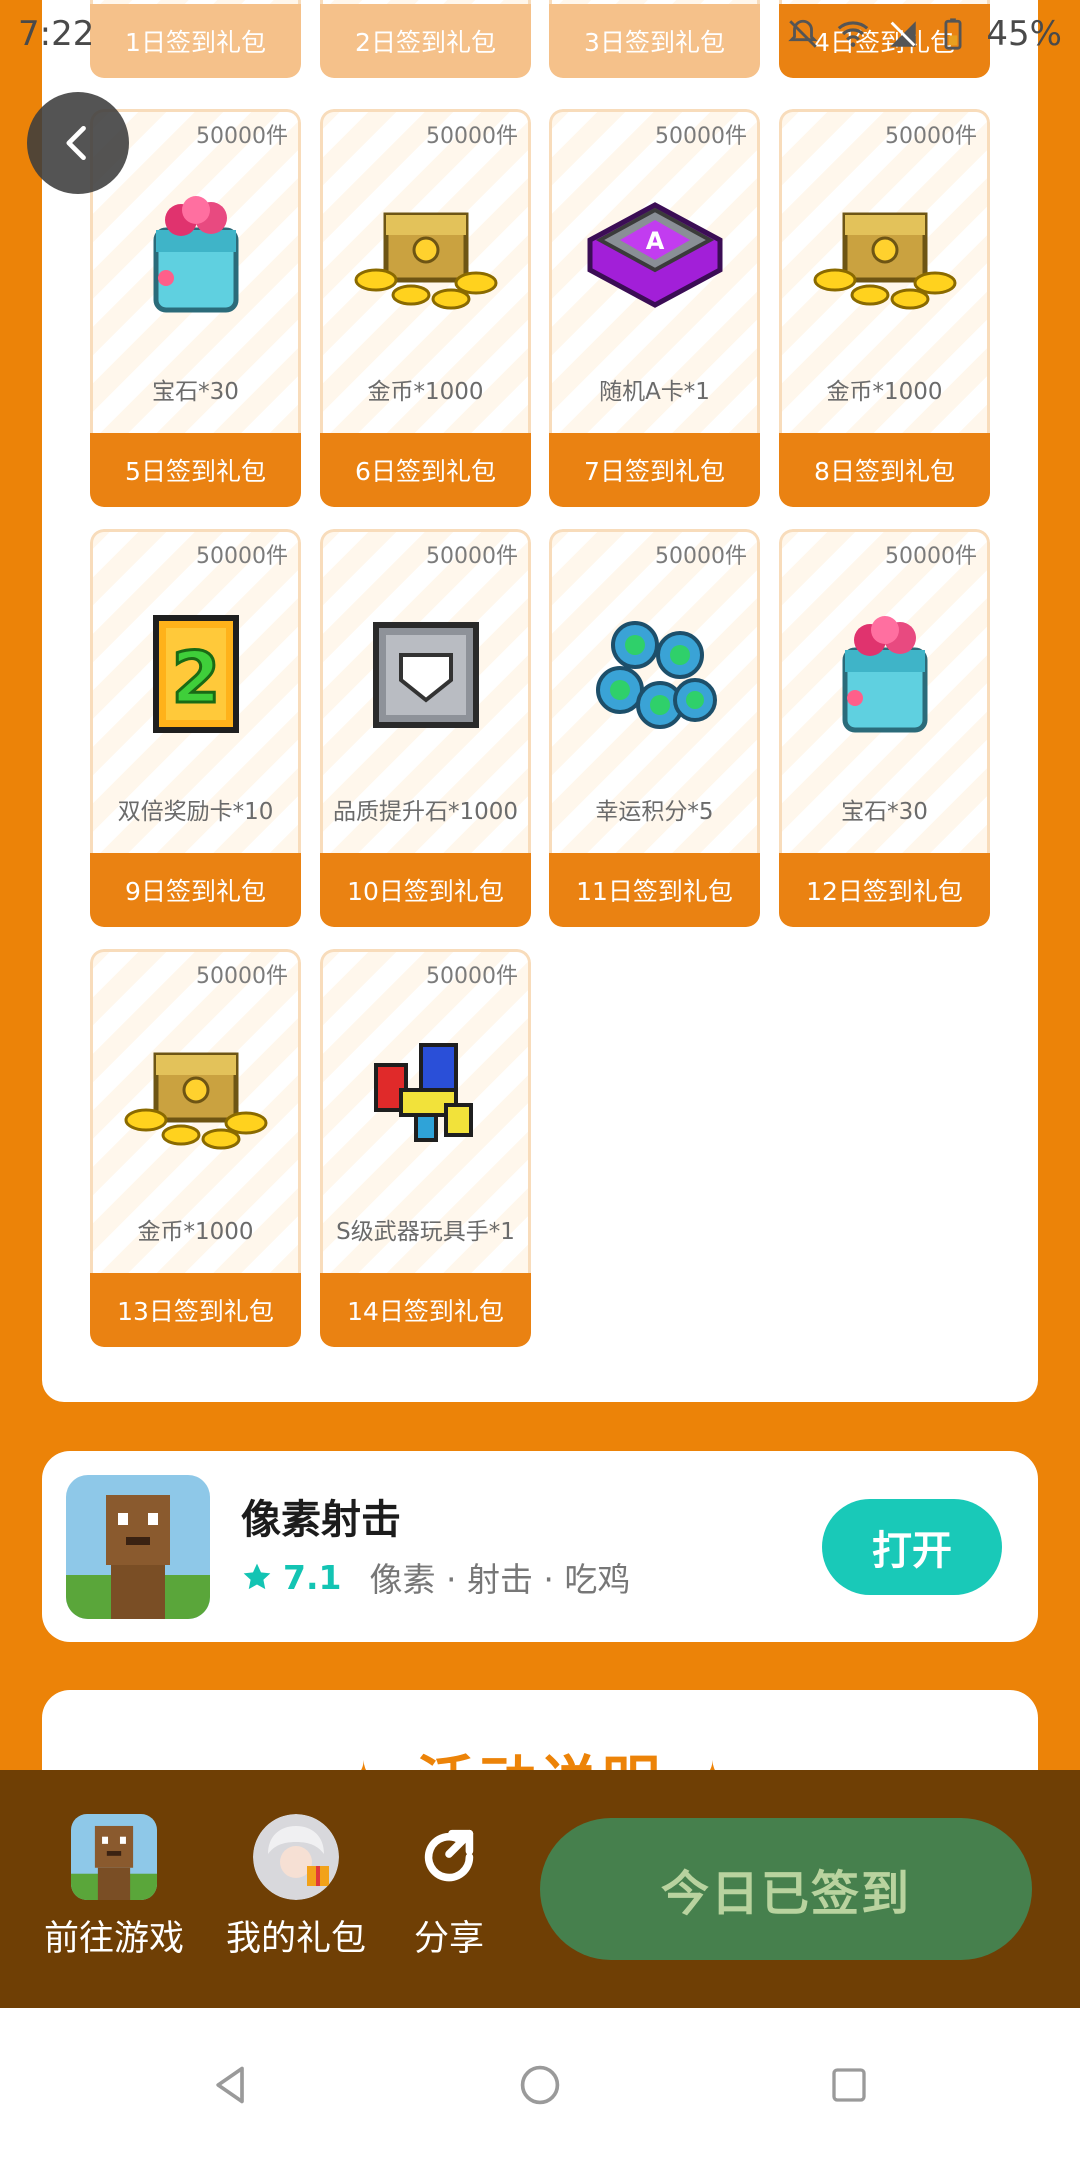 Image resolution: width=1080 pixels, height=2160 pixels. Describe the element at coordinates (654, 392) in the screenshot. I see `gift-name: 随机A卡*1` at that location.